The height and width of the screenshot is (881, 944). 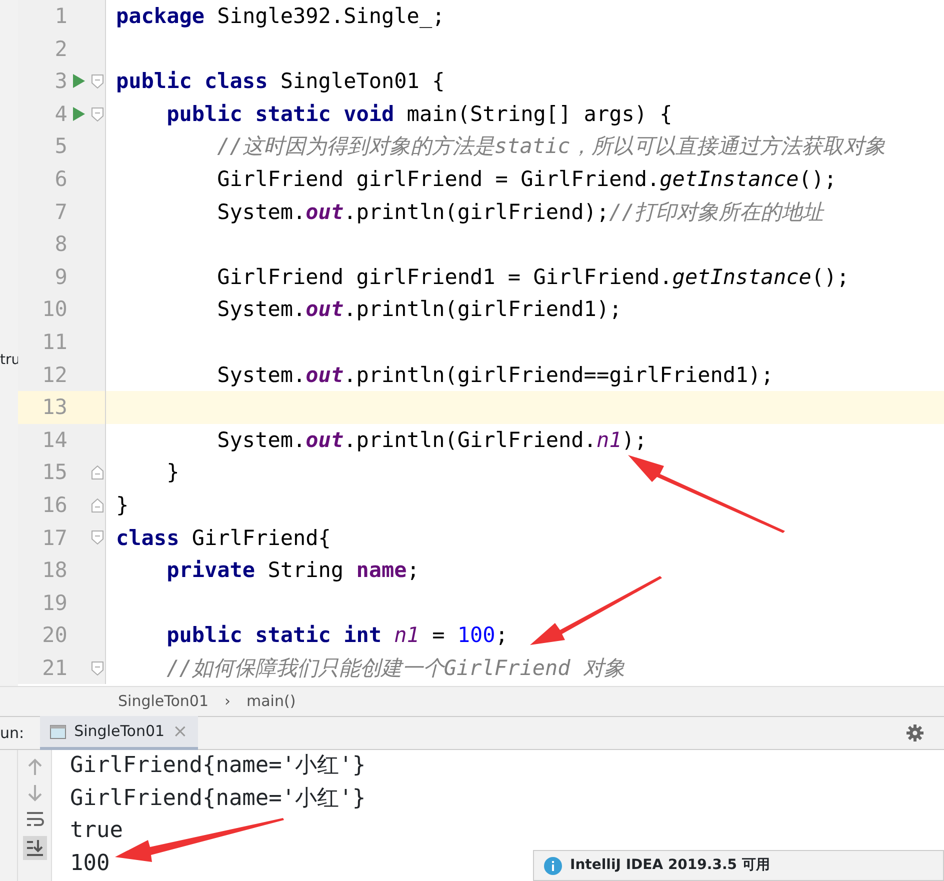 I want to click on breadcrumb-item: main(), so click(x=271, y=701).